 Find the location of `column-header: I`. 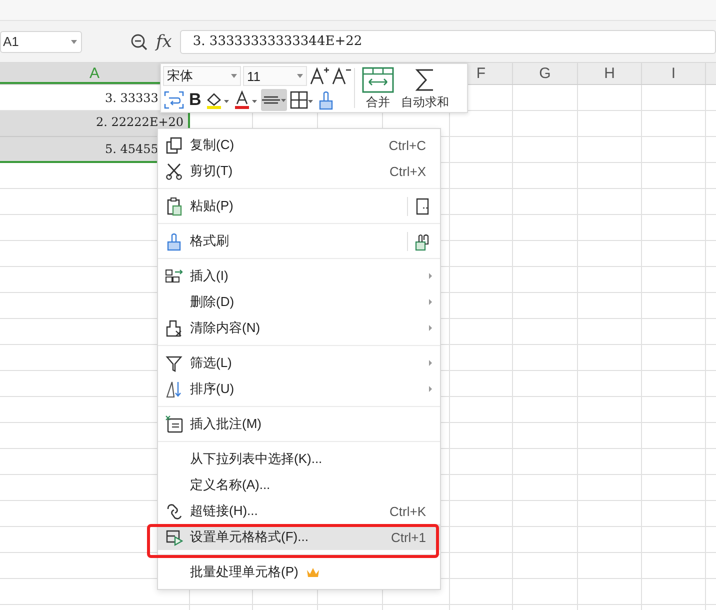

column-header: I is located at coordinates (674, 73).